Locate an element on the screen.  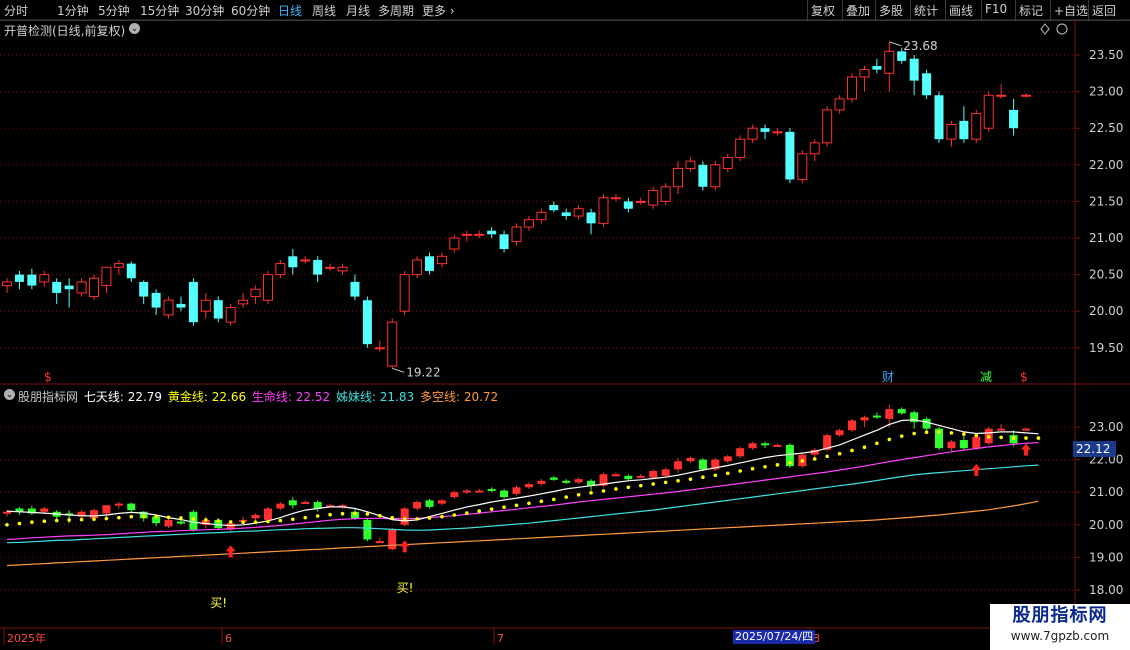
main-y-label: 23.00 is located at coordinates (1106, 92).